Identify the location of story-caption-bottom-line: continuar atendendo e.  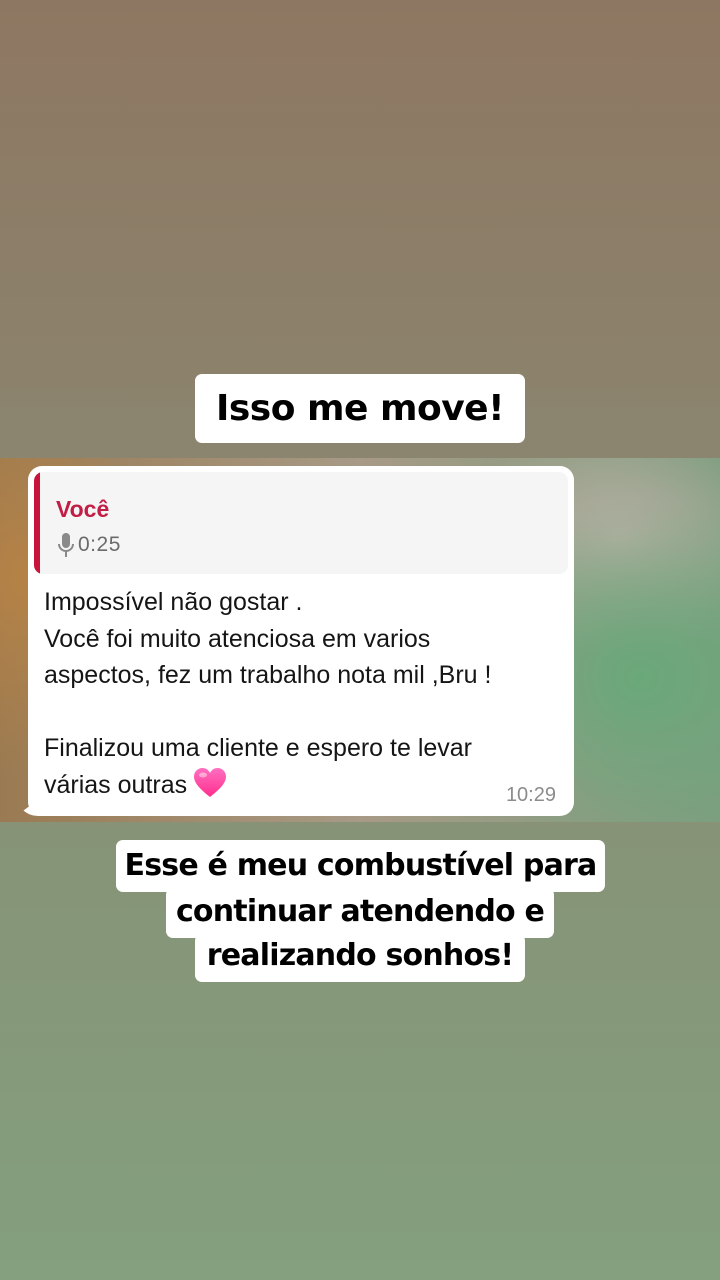
(360, 913).